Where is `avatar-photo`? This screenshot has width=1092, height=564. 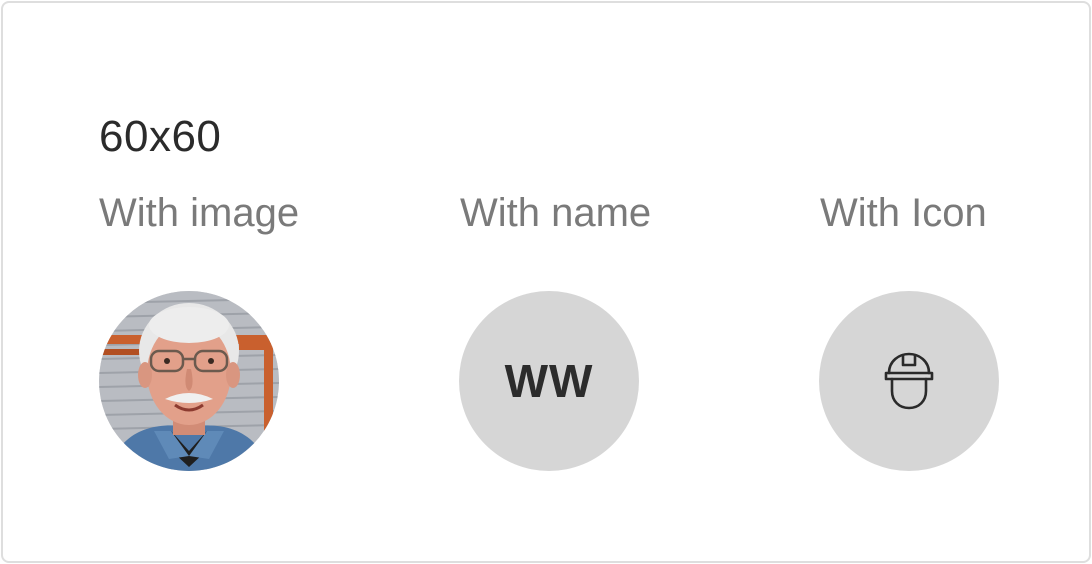
avatar-photo is located at coordinates (189, 381).